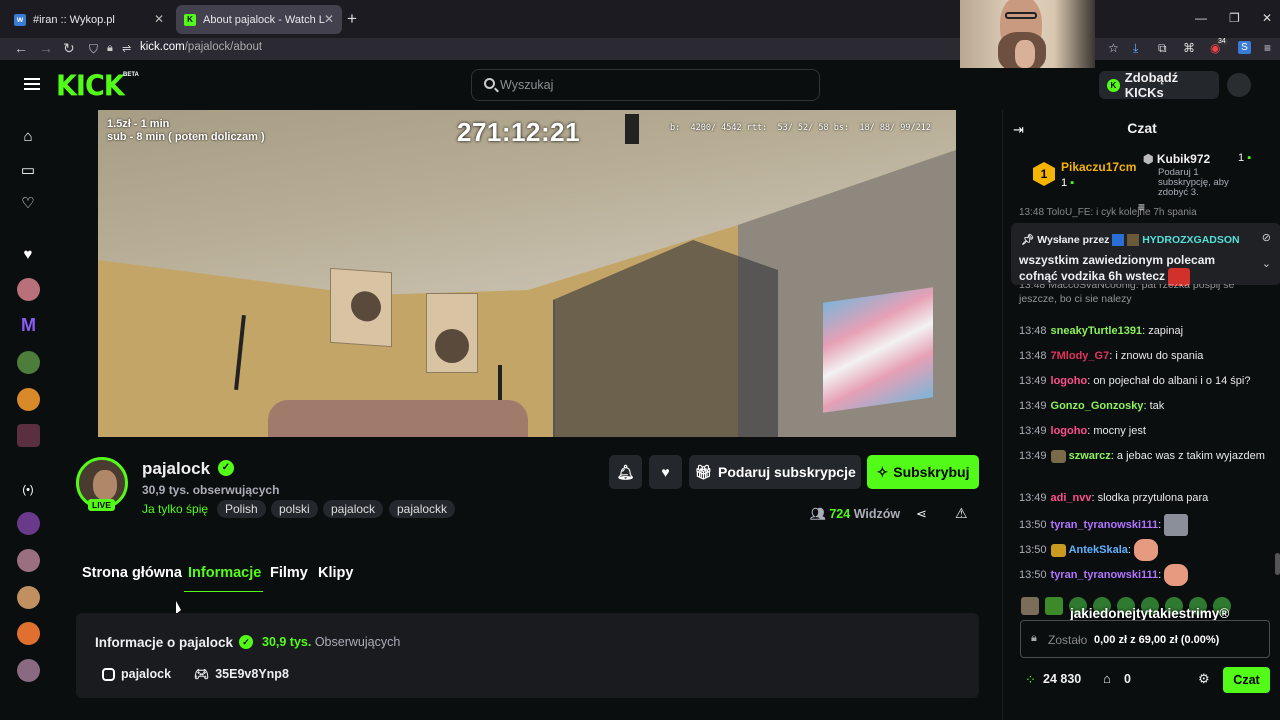 Image resolution: width=1280 pixels, height=720 pixels. What do you see at coordinates (1172, 381) in the screenshot?
I see `chat-text: on pojechał do albani i o 14 śpi?` at bounding box center [1172, 381].